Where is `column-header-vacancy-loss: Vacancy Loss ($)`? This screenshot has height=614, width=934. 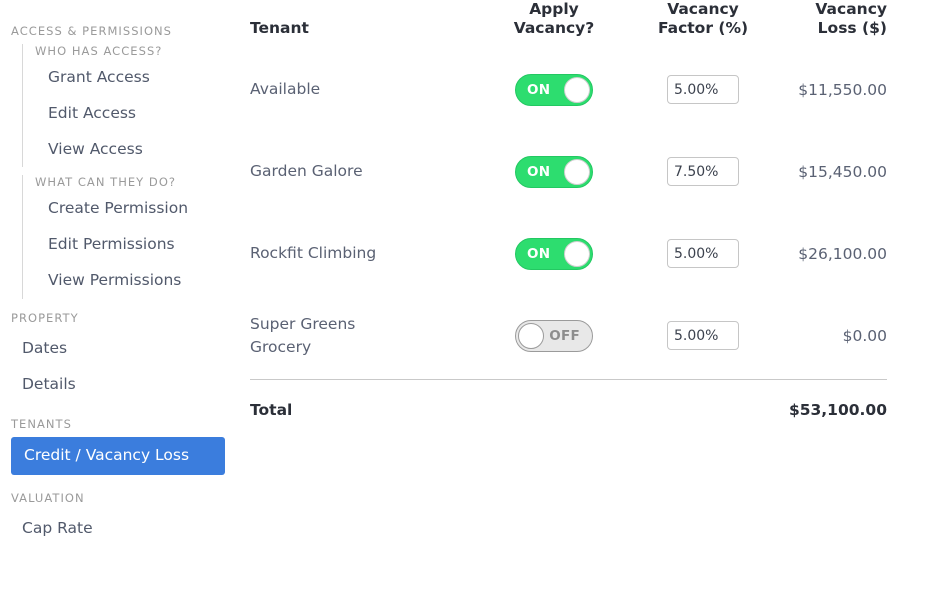 column-header-vacancy-loss: Vacancy Loss ($) is located at coordinates (830, 24).